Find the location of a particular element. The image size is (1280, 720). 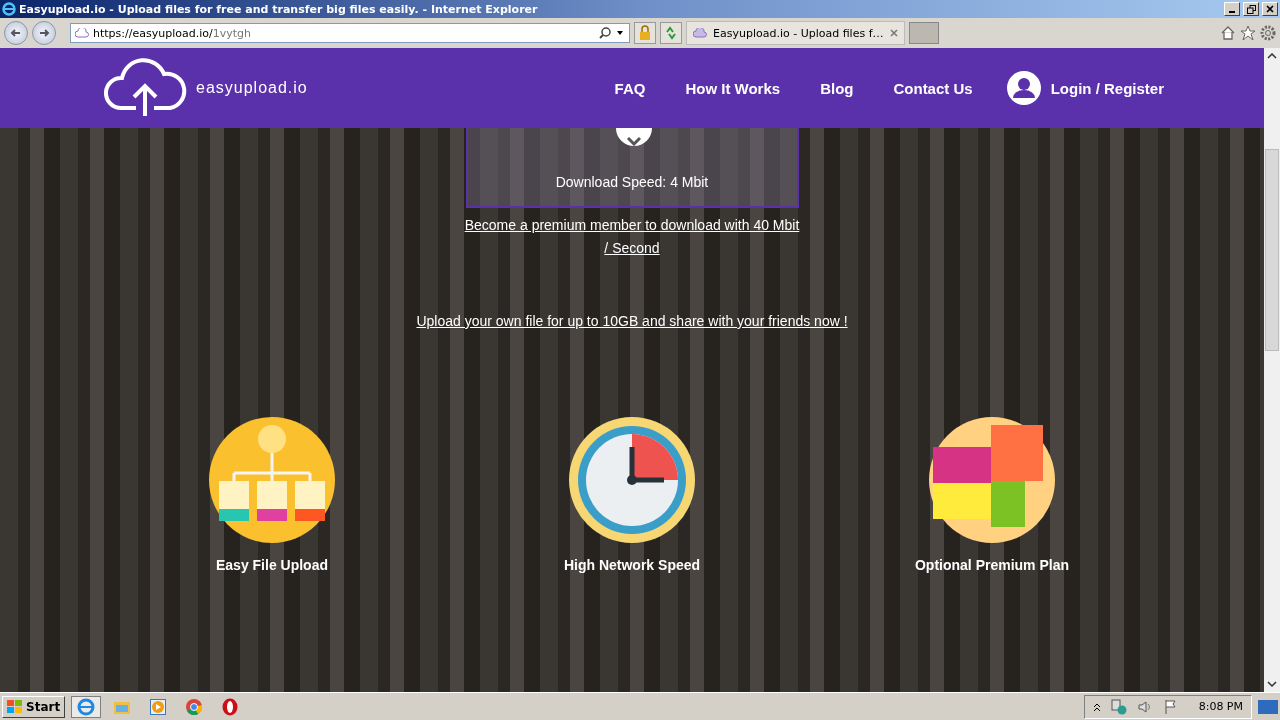

nav-link: FAQ is located at coordinates (630, 88).